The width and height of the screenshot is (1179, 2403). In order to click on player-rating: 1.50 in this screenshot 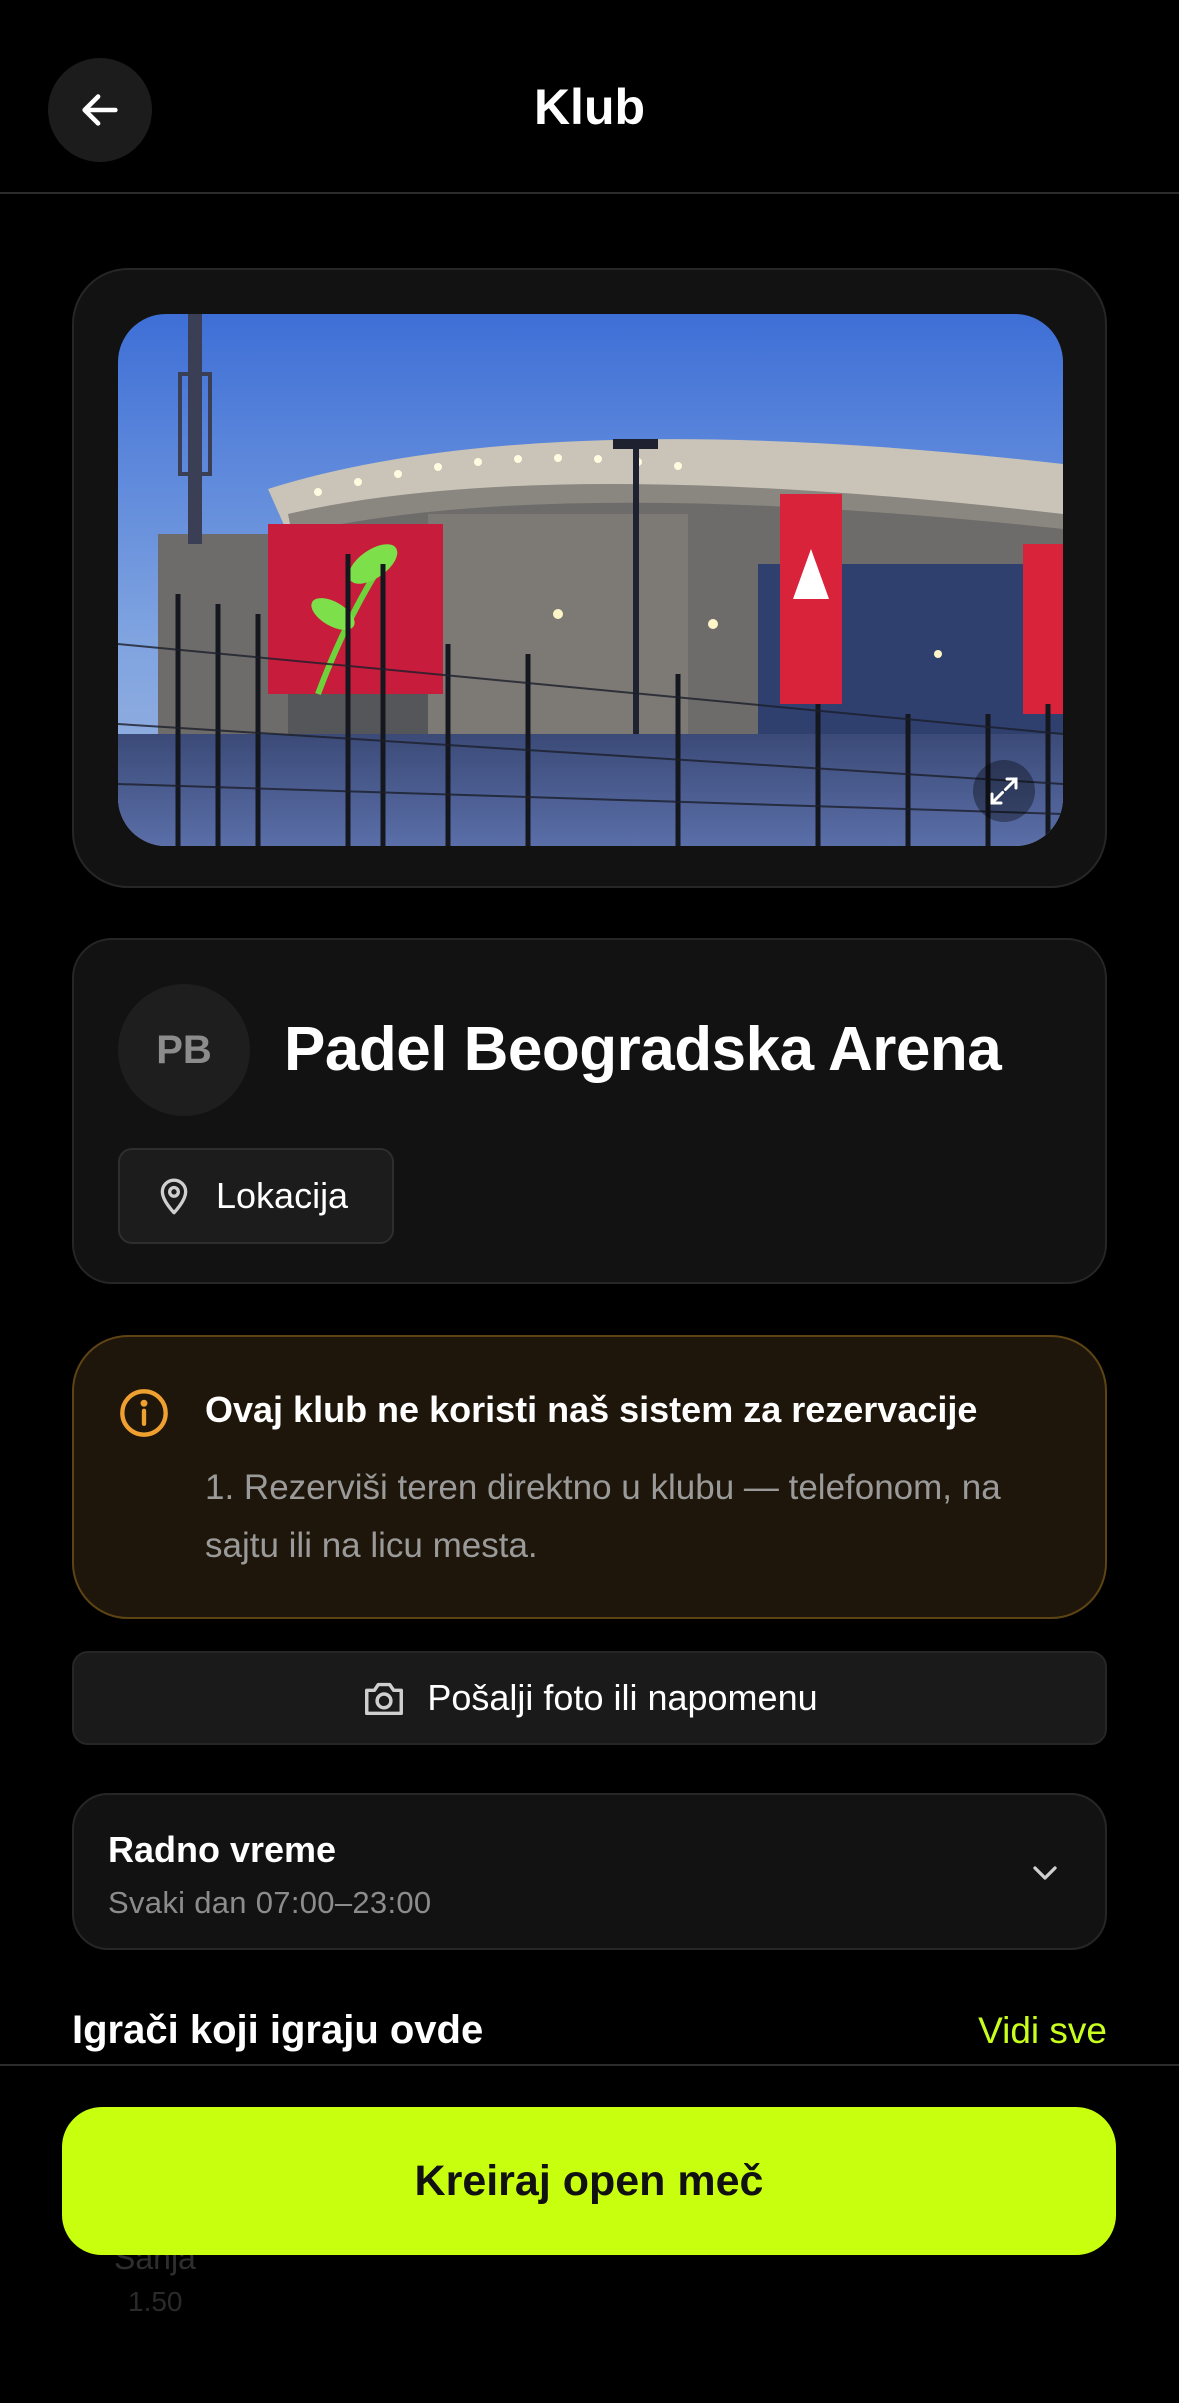, I will do `click(155, 2301)`.